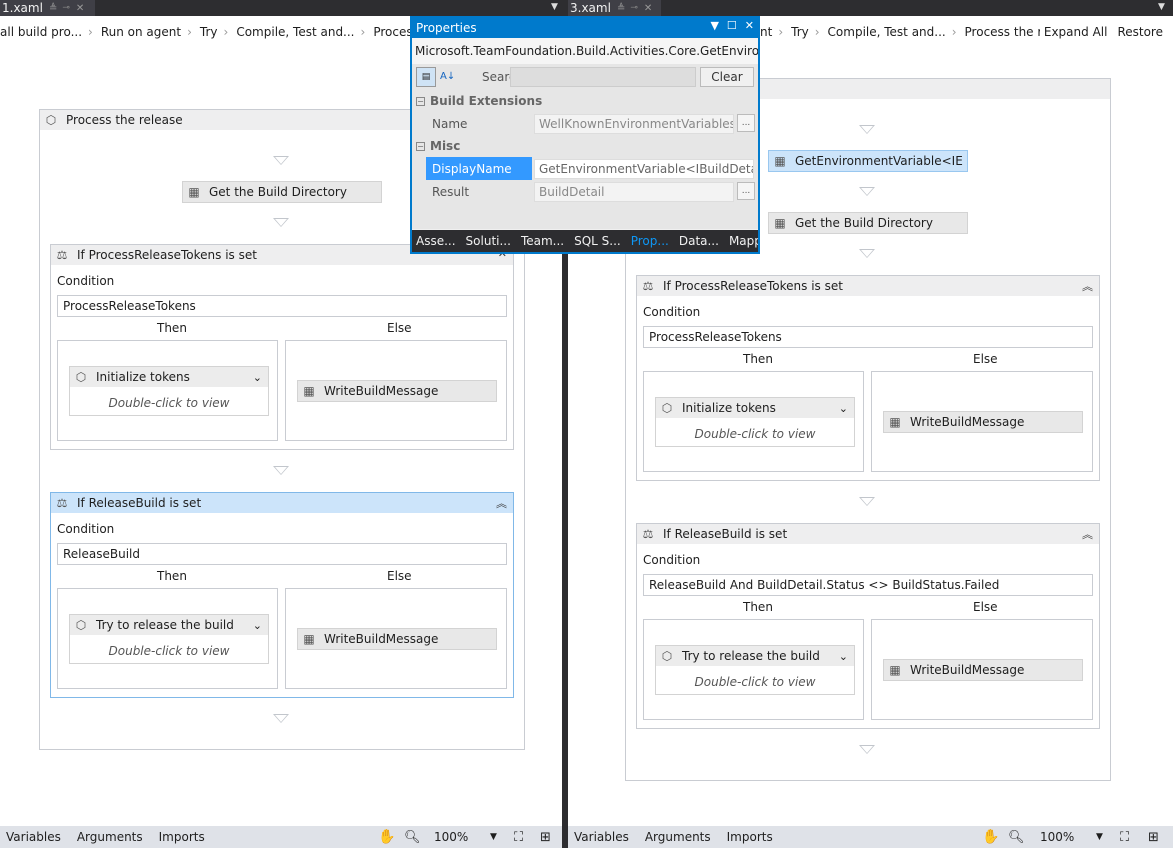  I want to click on overview-icon: ⊞, so click(1153, 837).